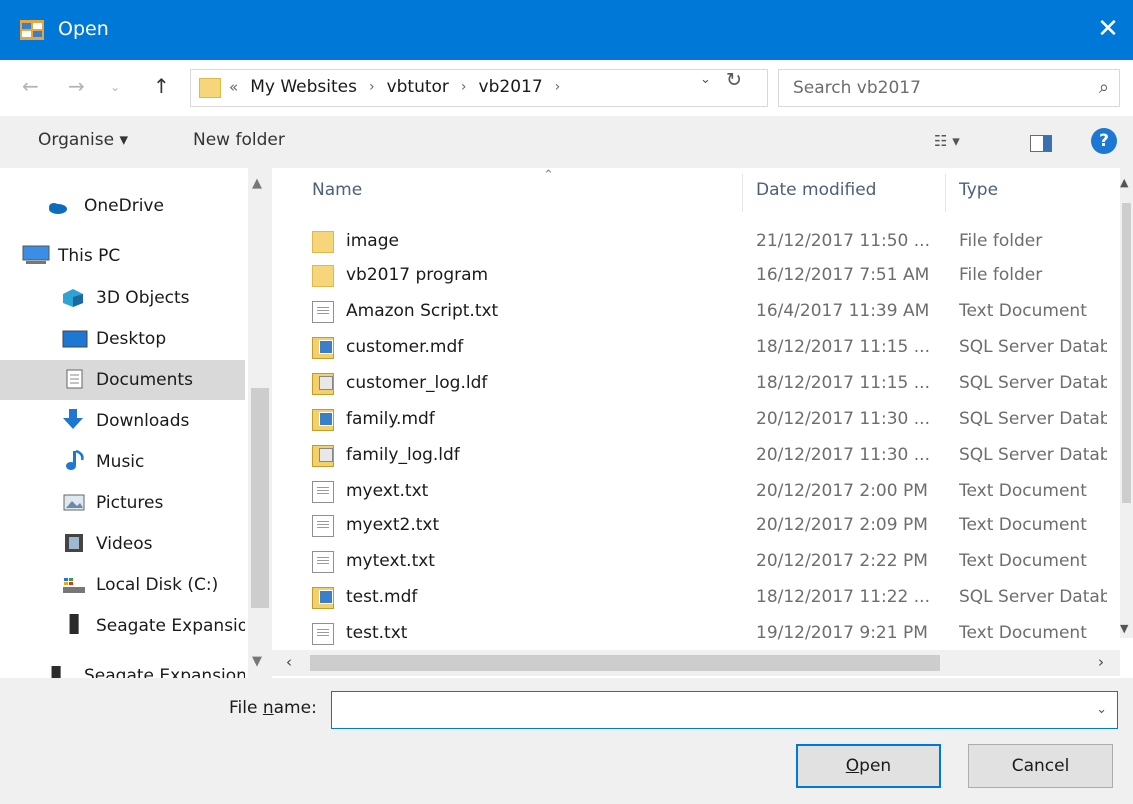 The width and height of the screenshot is (1133, 804). What do you see at coordinates (76, 86) in the screenshot?
I see `forward-arrow-icon: →` at bounding box center [76, 86].